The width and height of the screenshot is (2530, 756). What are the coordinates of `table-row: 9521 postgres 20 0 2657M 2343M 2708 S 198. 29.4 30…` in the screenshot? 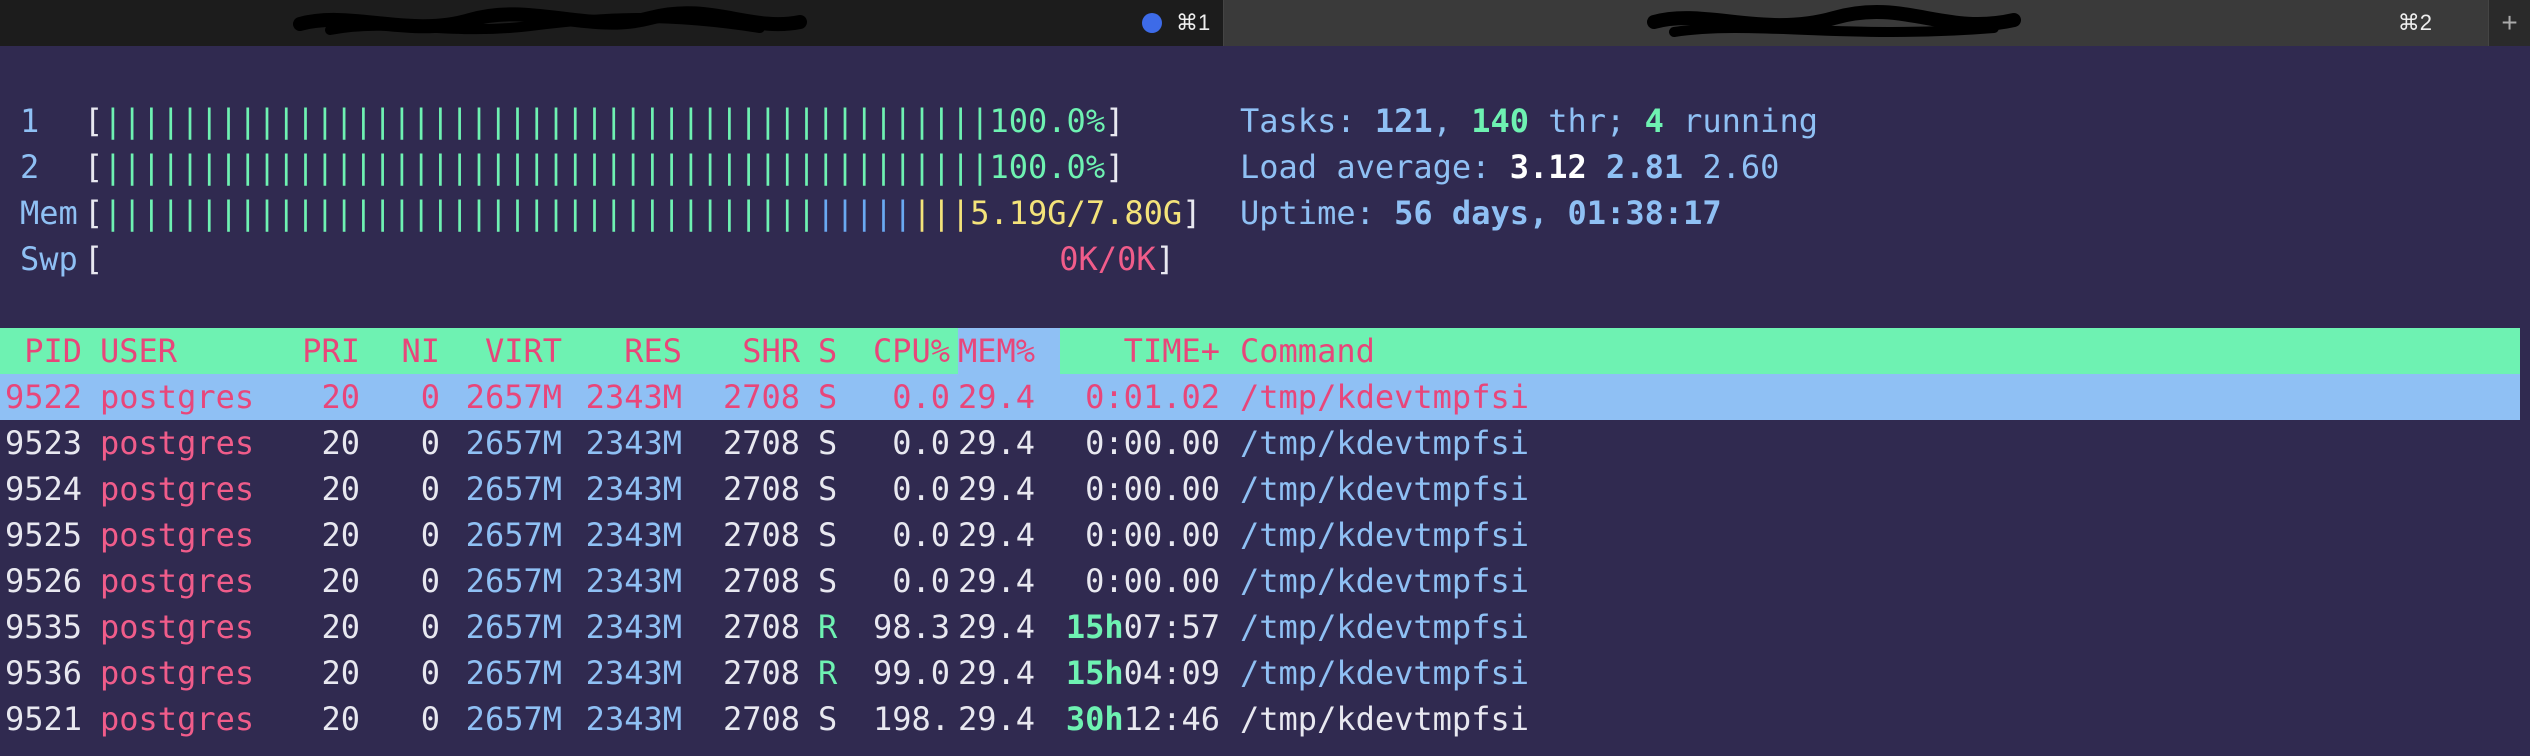 It's located at (1260, 719).